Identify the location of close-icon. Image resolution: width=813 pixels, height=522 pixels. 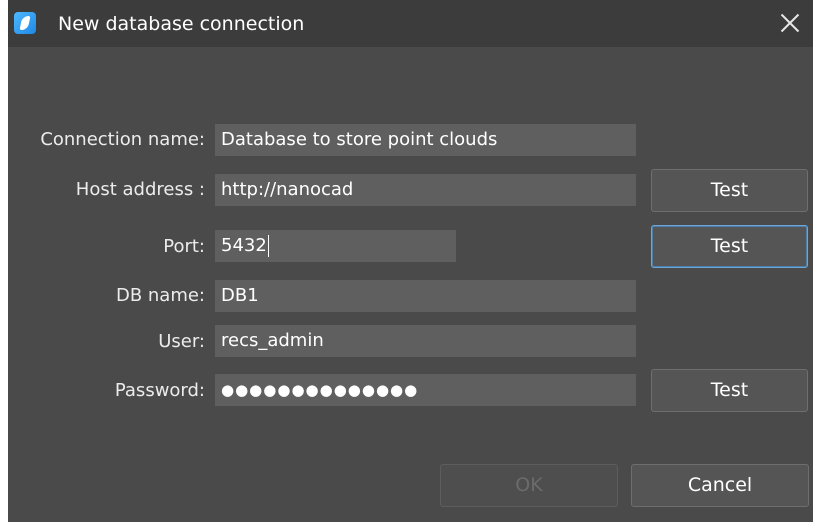
(788, 23).